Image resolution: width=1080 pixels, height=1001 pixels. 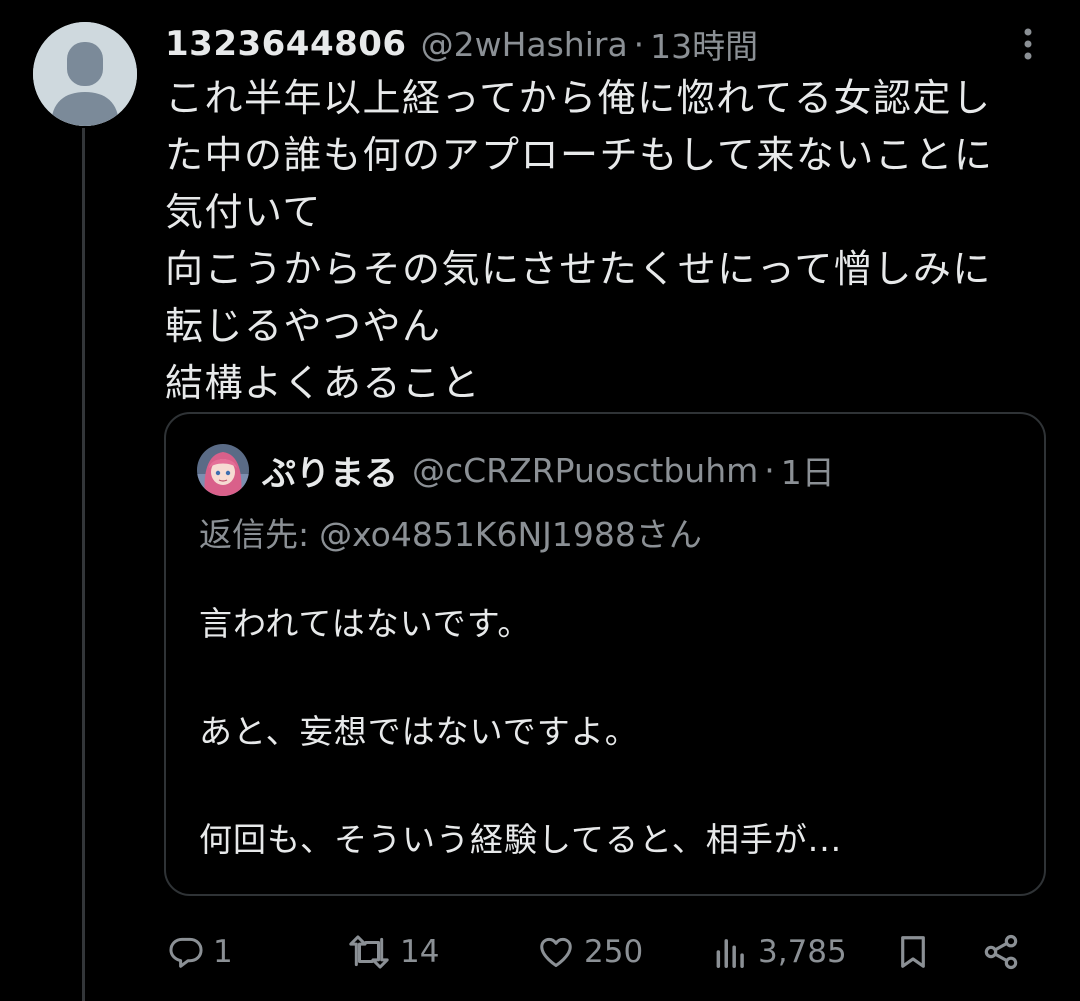 I want to click on quoted-paragraph: あと、妄想ではないですよ。, so click(x=419, y=731).